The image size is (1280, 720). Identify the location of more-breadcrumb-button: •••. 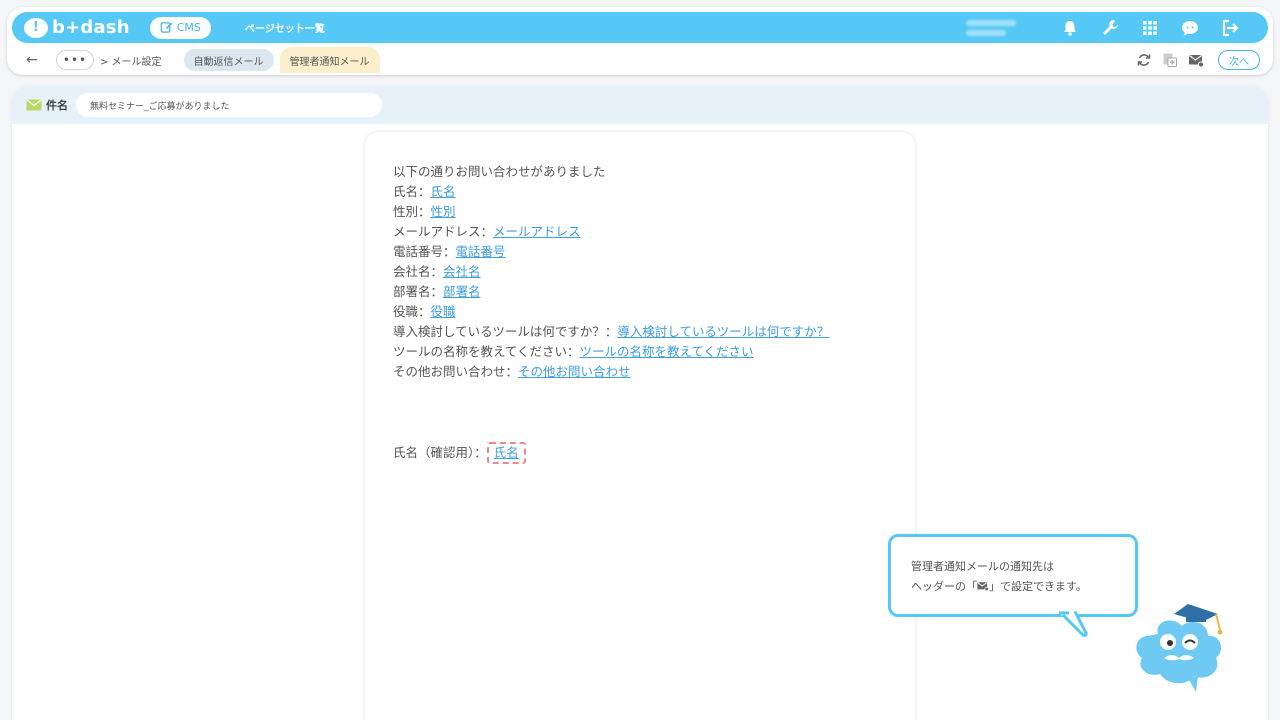
(75, 60).